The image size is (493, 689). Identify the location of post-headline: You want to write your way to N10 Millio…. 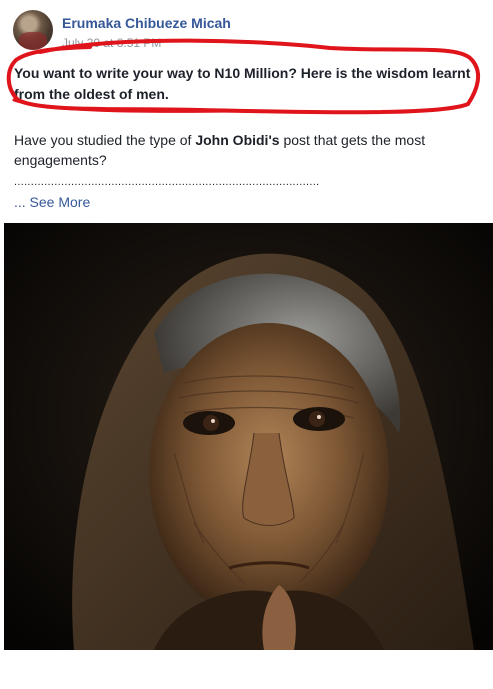
(242, 83).